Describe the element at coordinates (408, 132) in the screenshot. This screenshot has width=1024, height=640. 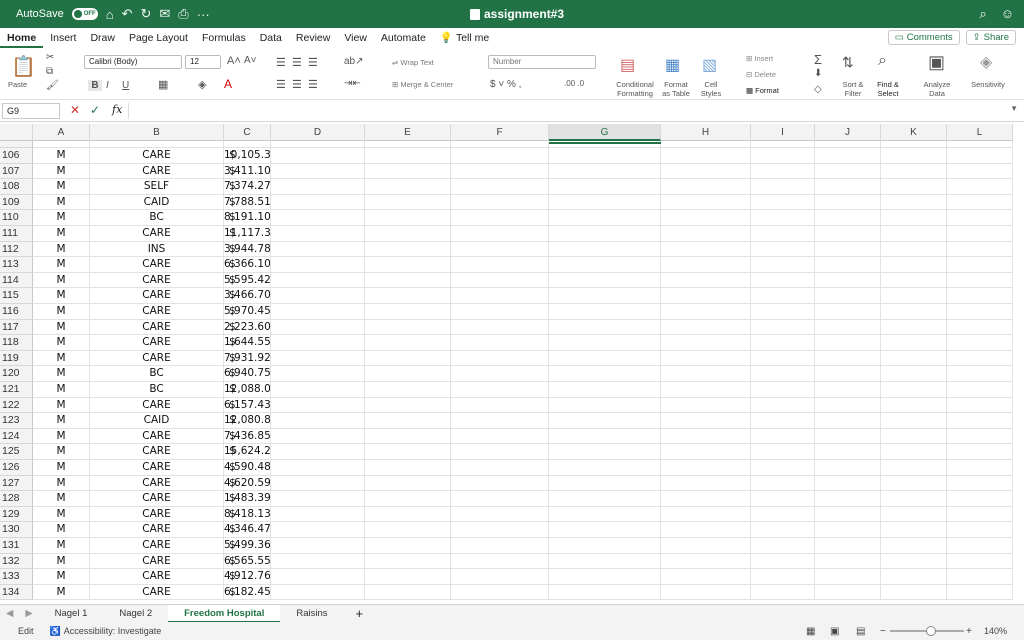
I see `column-header-e: E` at that location.